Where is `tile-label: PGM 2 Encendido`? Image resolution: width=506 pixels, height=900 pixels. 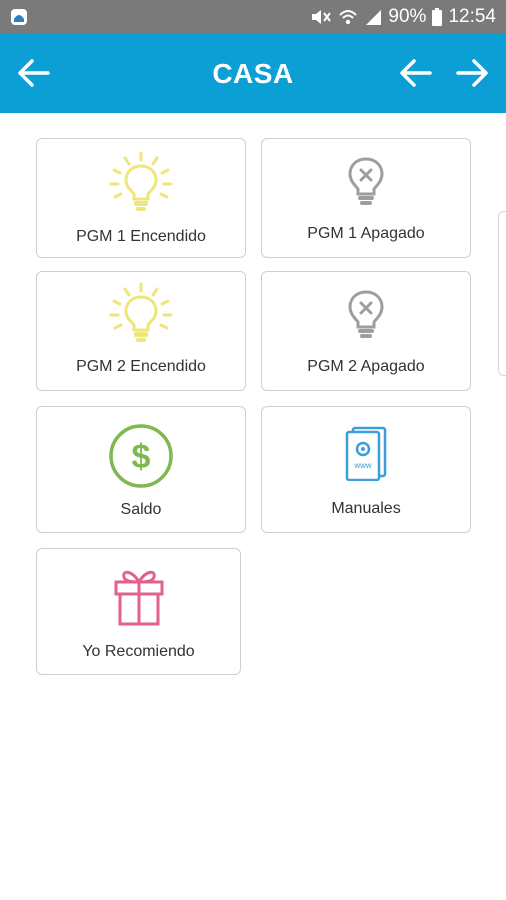
tile-label: PGM 2 Encendido is located at coordinates (141, 366).